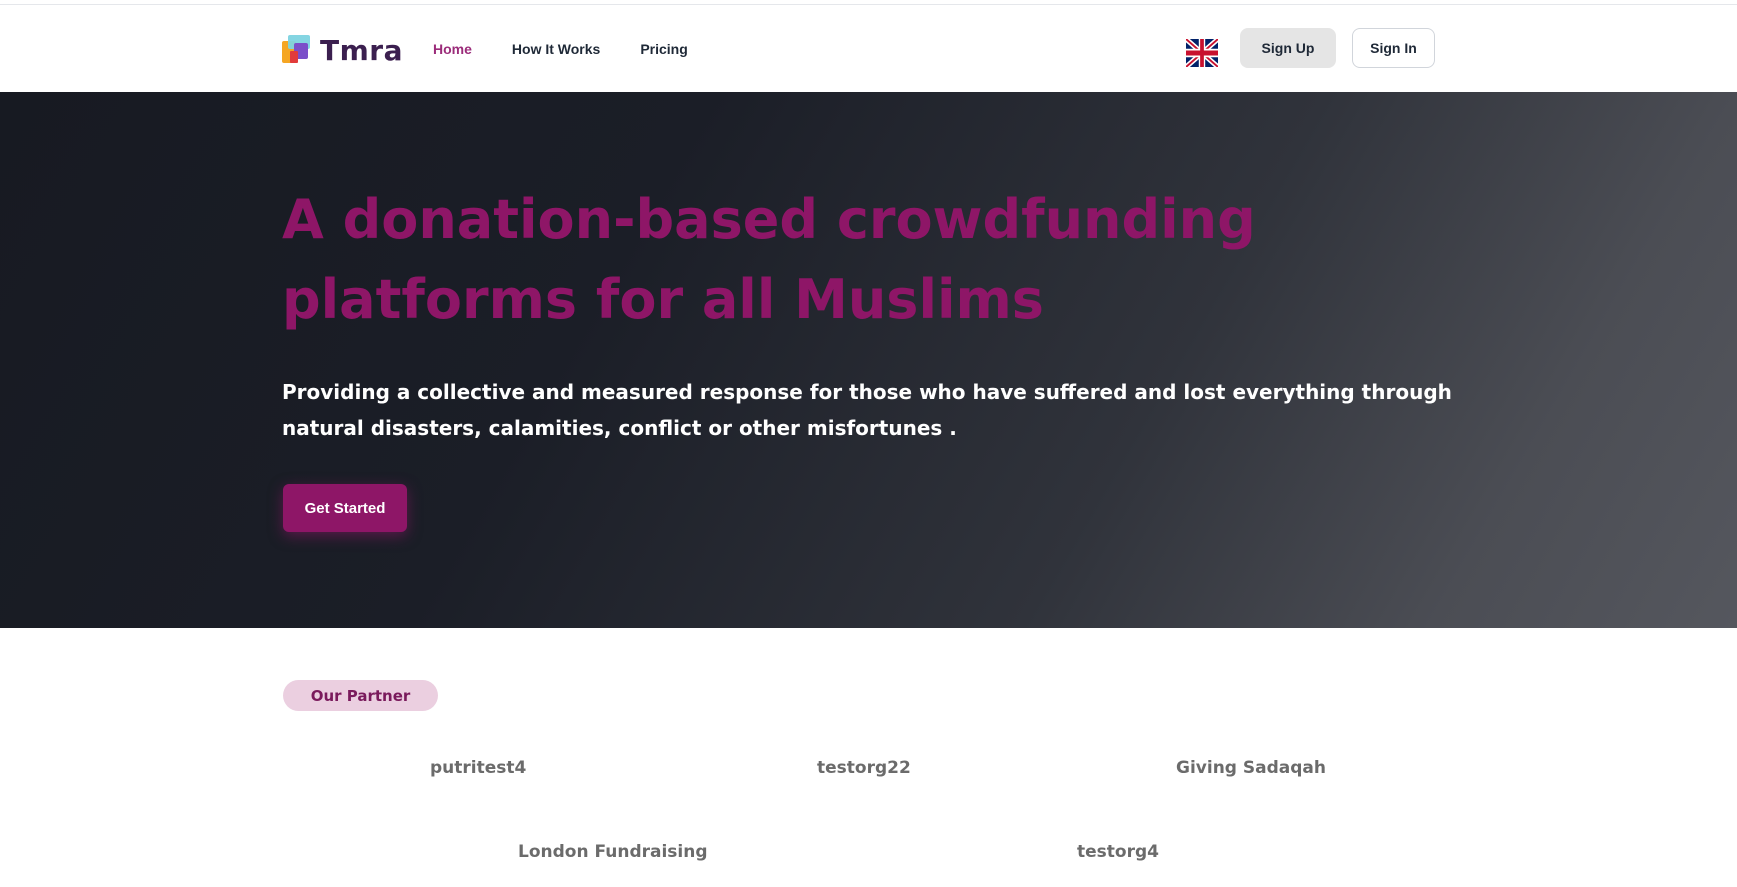 The image size is (1737, 887). I want to click on sign-up-button: Sign Up, so click(1288, 48).